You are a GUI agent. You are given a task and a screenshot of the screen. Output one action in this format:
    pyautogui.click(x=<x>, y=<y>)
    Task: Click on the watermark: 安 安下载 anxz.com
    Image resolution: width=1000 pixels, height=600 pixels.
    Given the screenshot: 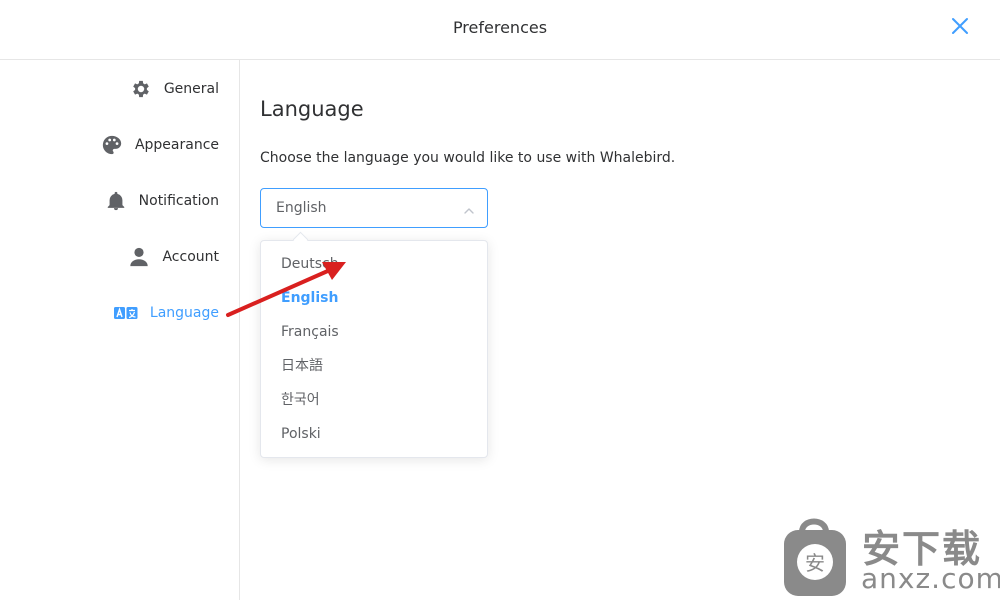 What is the action you would take?
    pyautogui.click(x=889, y=555)
    